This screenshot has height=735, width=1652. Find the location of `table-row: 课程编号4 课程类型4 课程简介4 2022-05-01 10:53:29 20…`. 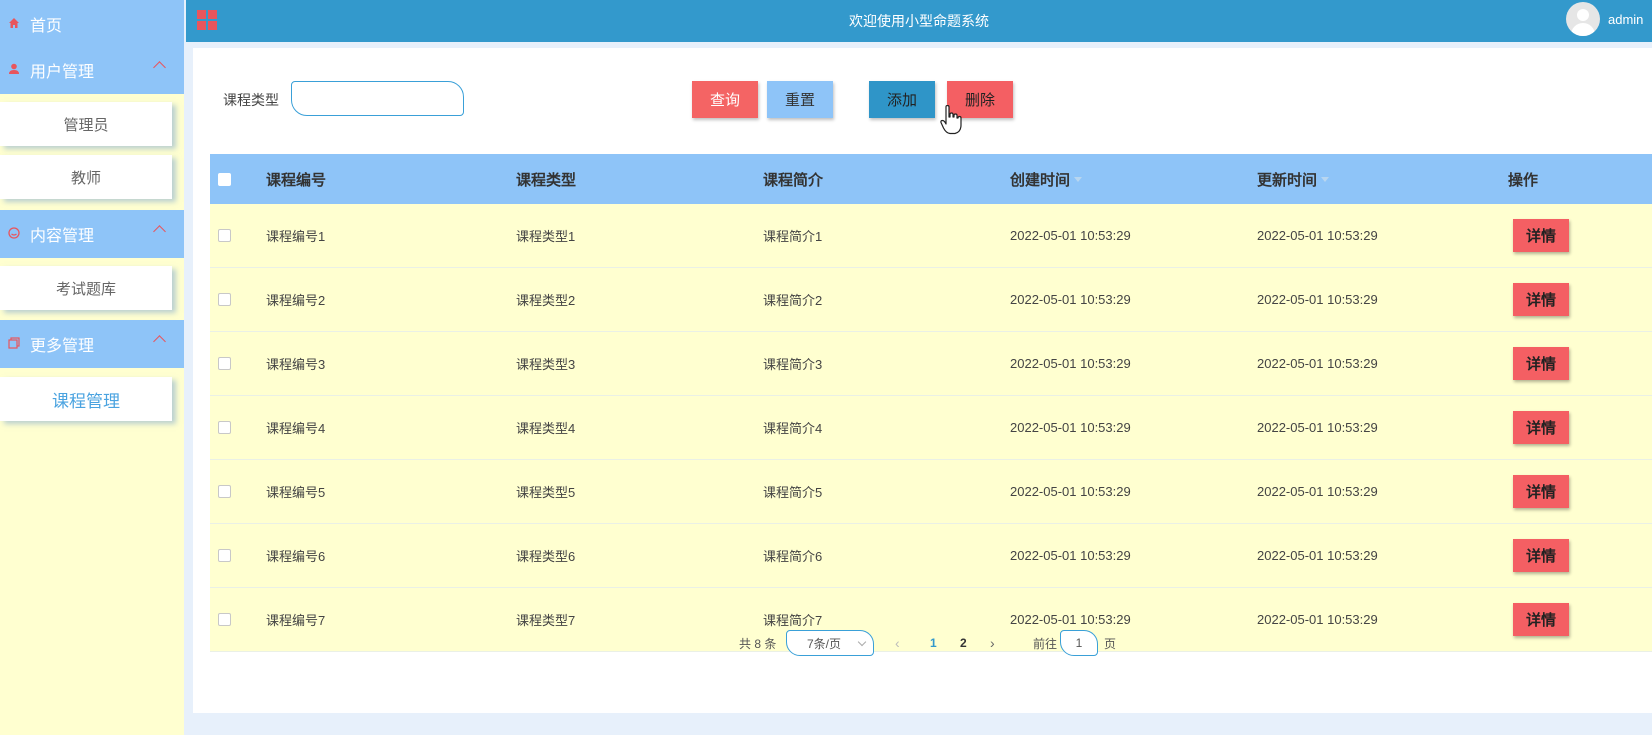

table-row: 课程编号4 课程类型4 课程简介4 2022-05-01 10:53:29 20… is located at coordinates (931, 428).